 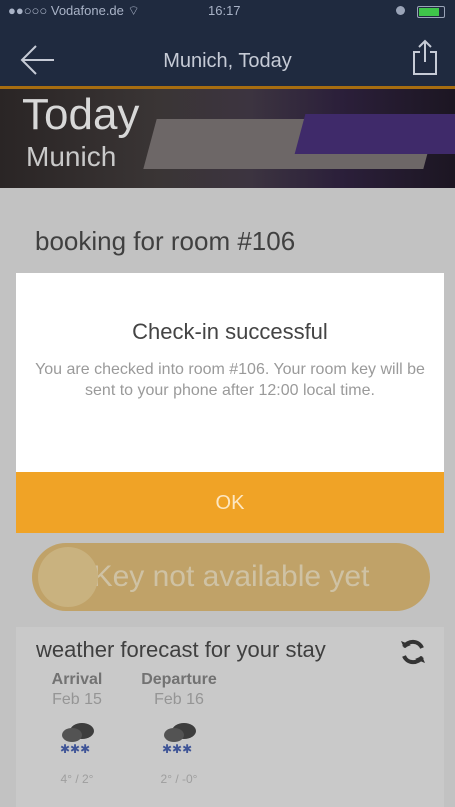 I want to click on ok-button: OK, so click(x=230, y=502).